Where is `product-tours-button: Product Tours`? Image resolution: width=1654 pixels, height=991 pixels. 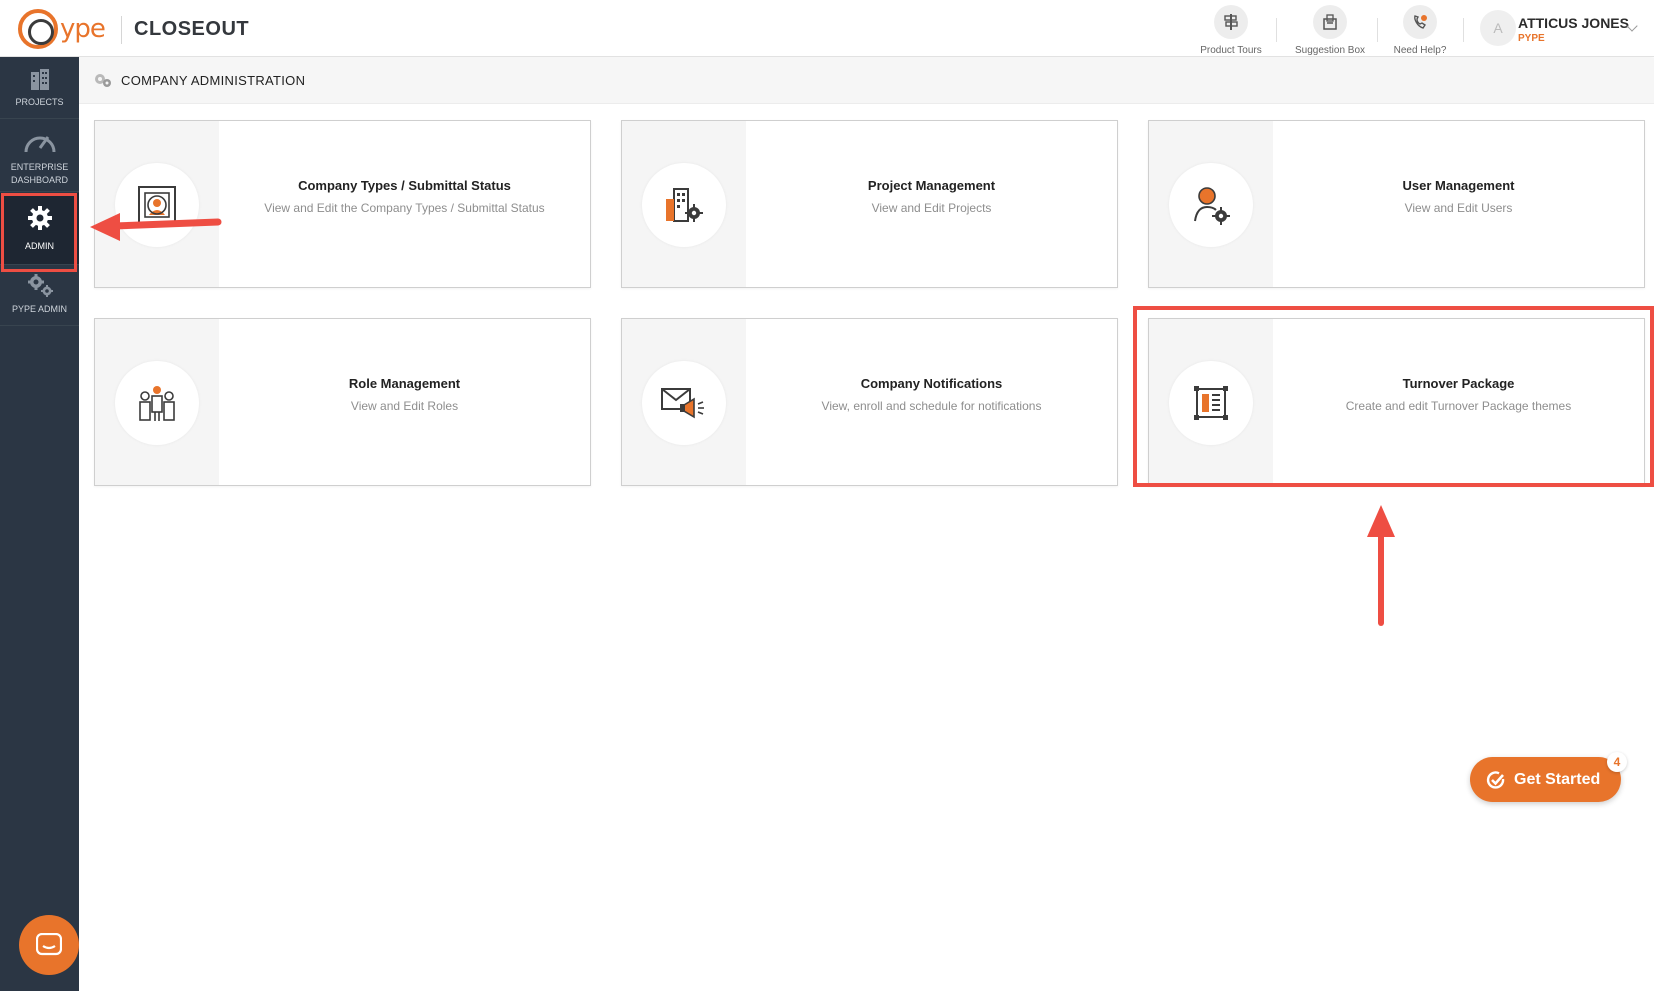 product-tours-button: Product Tours is located at coordinates (1231, 30).